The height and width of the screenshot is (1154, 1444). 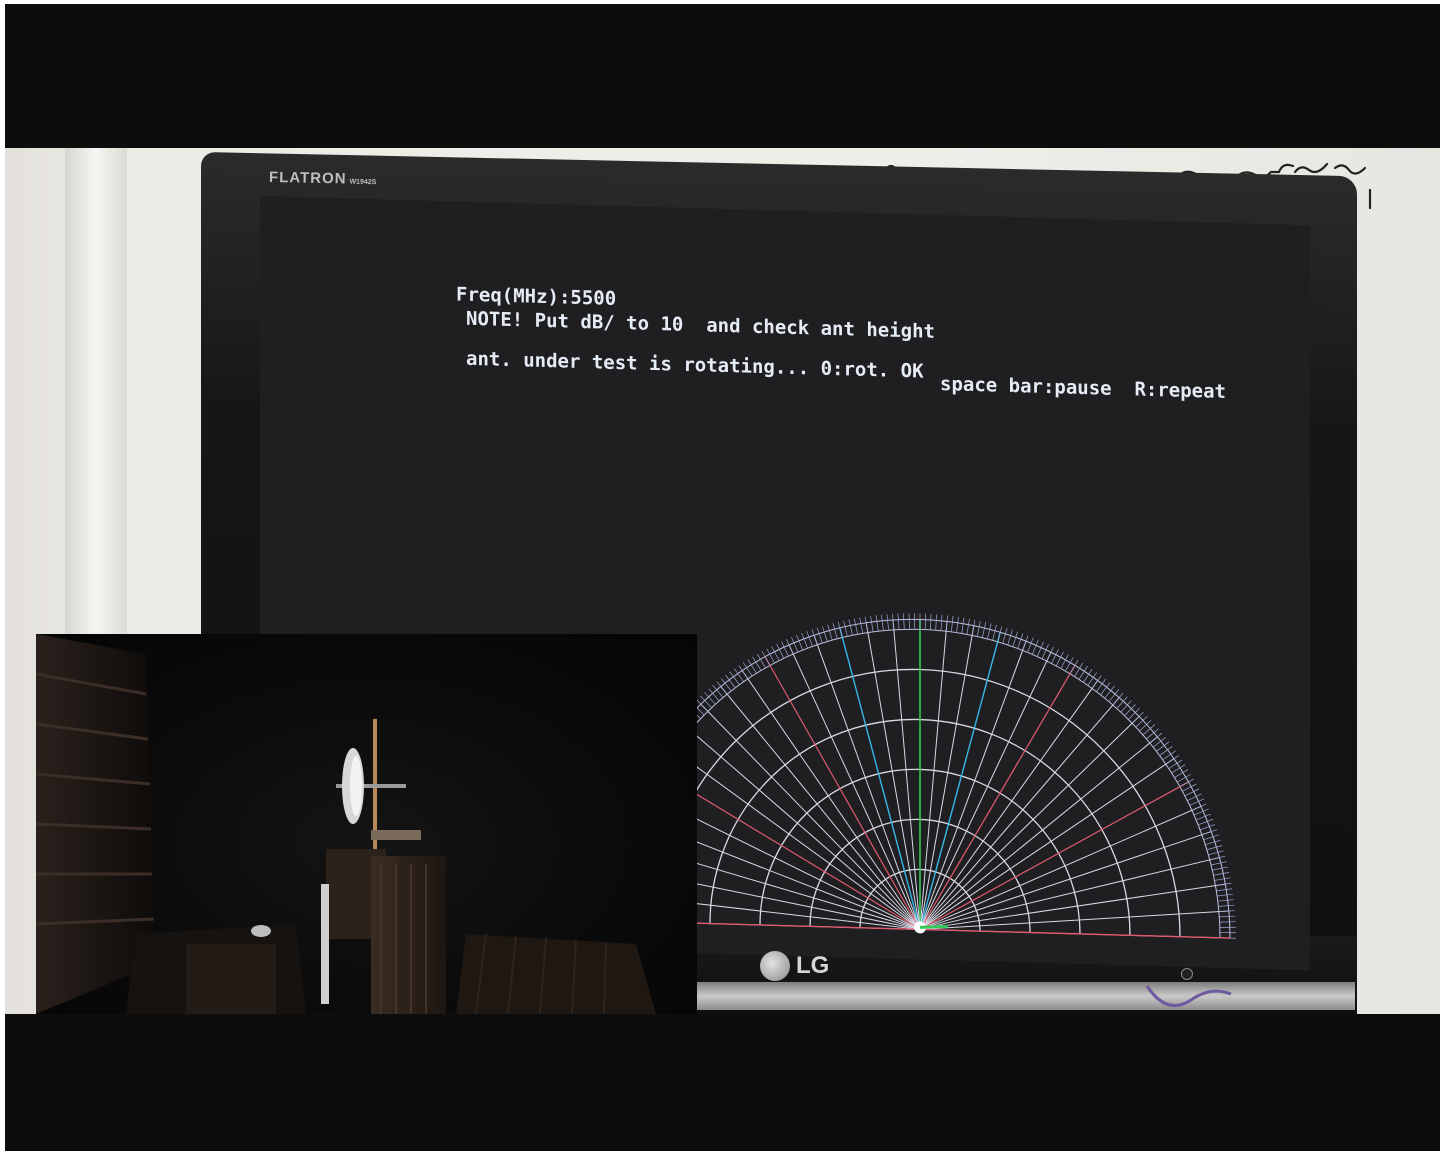 What do you see at coordinates (794, 966) in the screenshot?
I see `lg-logo: LG` at bounding box center [794, 966].